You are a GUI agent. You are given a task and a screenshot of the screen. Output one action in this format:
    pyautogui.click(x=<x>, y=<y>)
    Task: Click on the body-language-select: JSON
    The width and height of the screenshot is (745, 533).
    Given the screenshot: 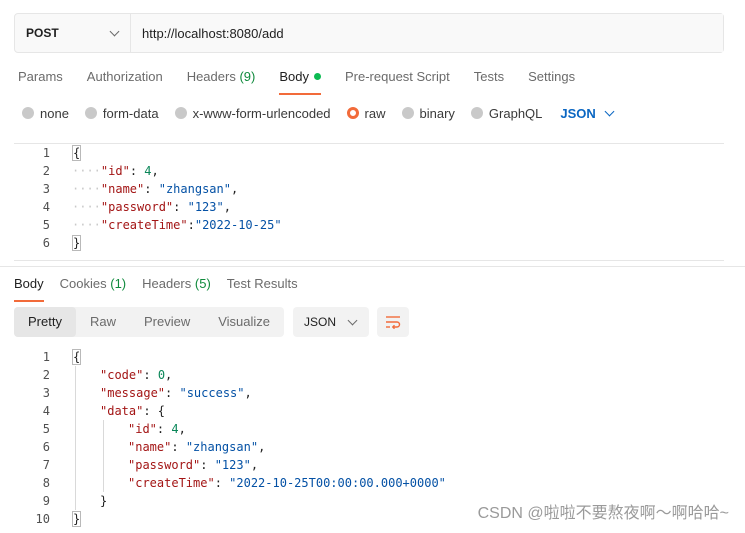 What is the action you would take?
    pyautogui.click(x=587, y=113)
    